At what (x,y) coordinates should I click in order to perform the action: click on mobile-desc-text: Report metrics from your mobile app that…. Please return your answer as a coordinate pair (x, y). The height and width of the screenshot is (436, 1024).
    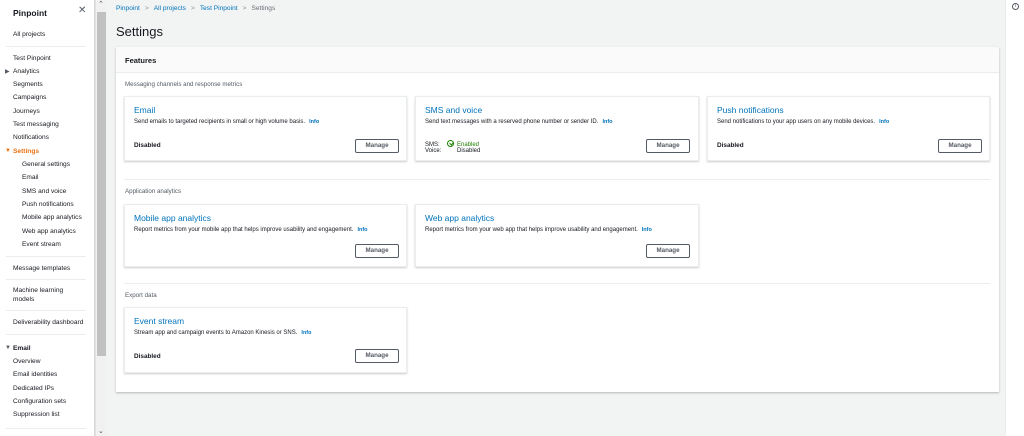
    Looking at the image, I should click on (244, 230).